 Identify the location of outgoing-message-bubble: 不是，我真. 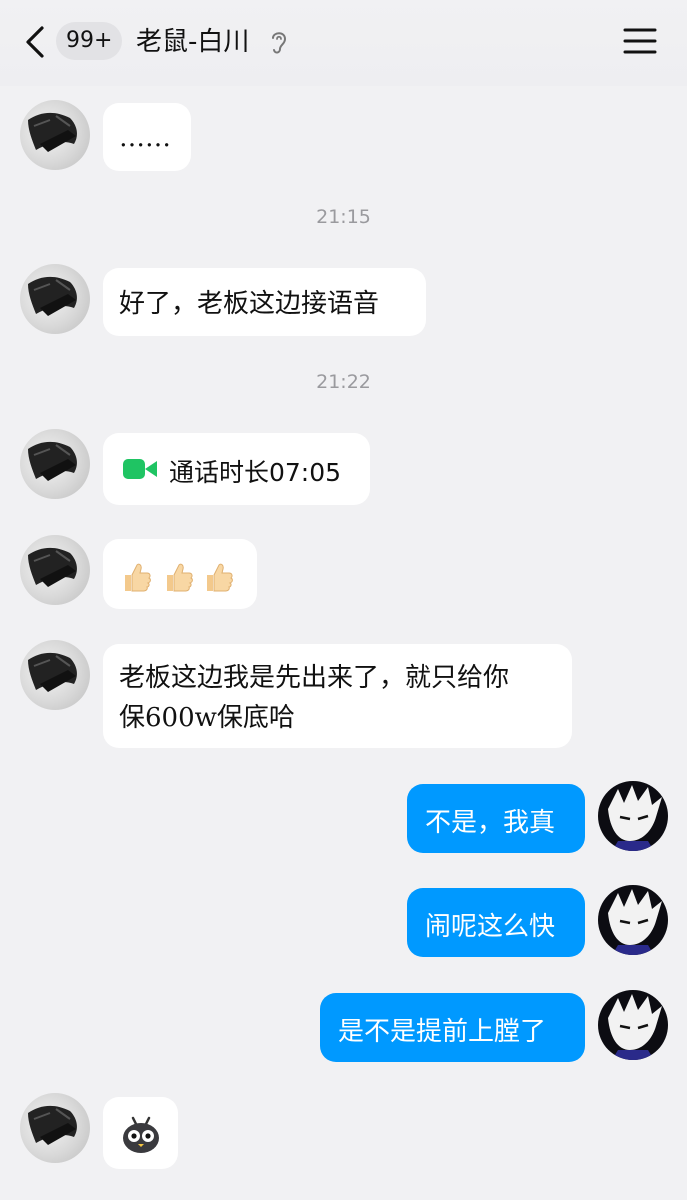
(496, 818).